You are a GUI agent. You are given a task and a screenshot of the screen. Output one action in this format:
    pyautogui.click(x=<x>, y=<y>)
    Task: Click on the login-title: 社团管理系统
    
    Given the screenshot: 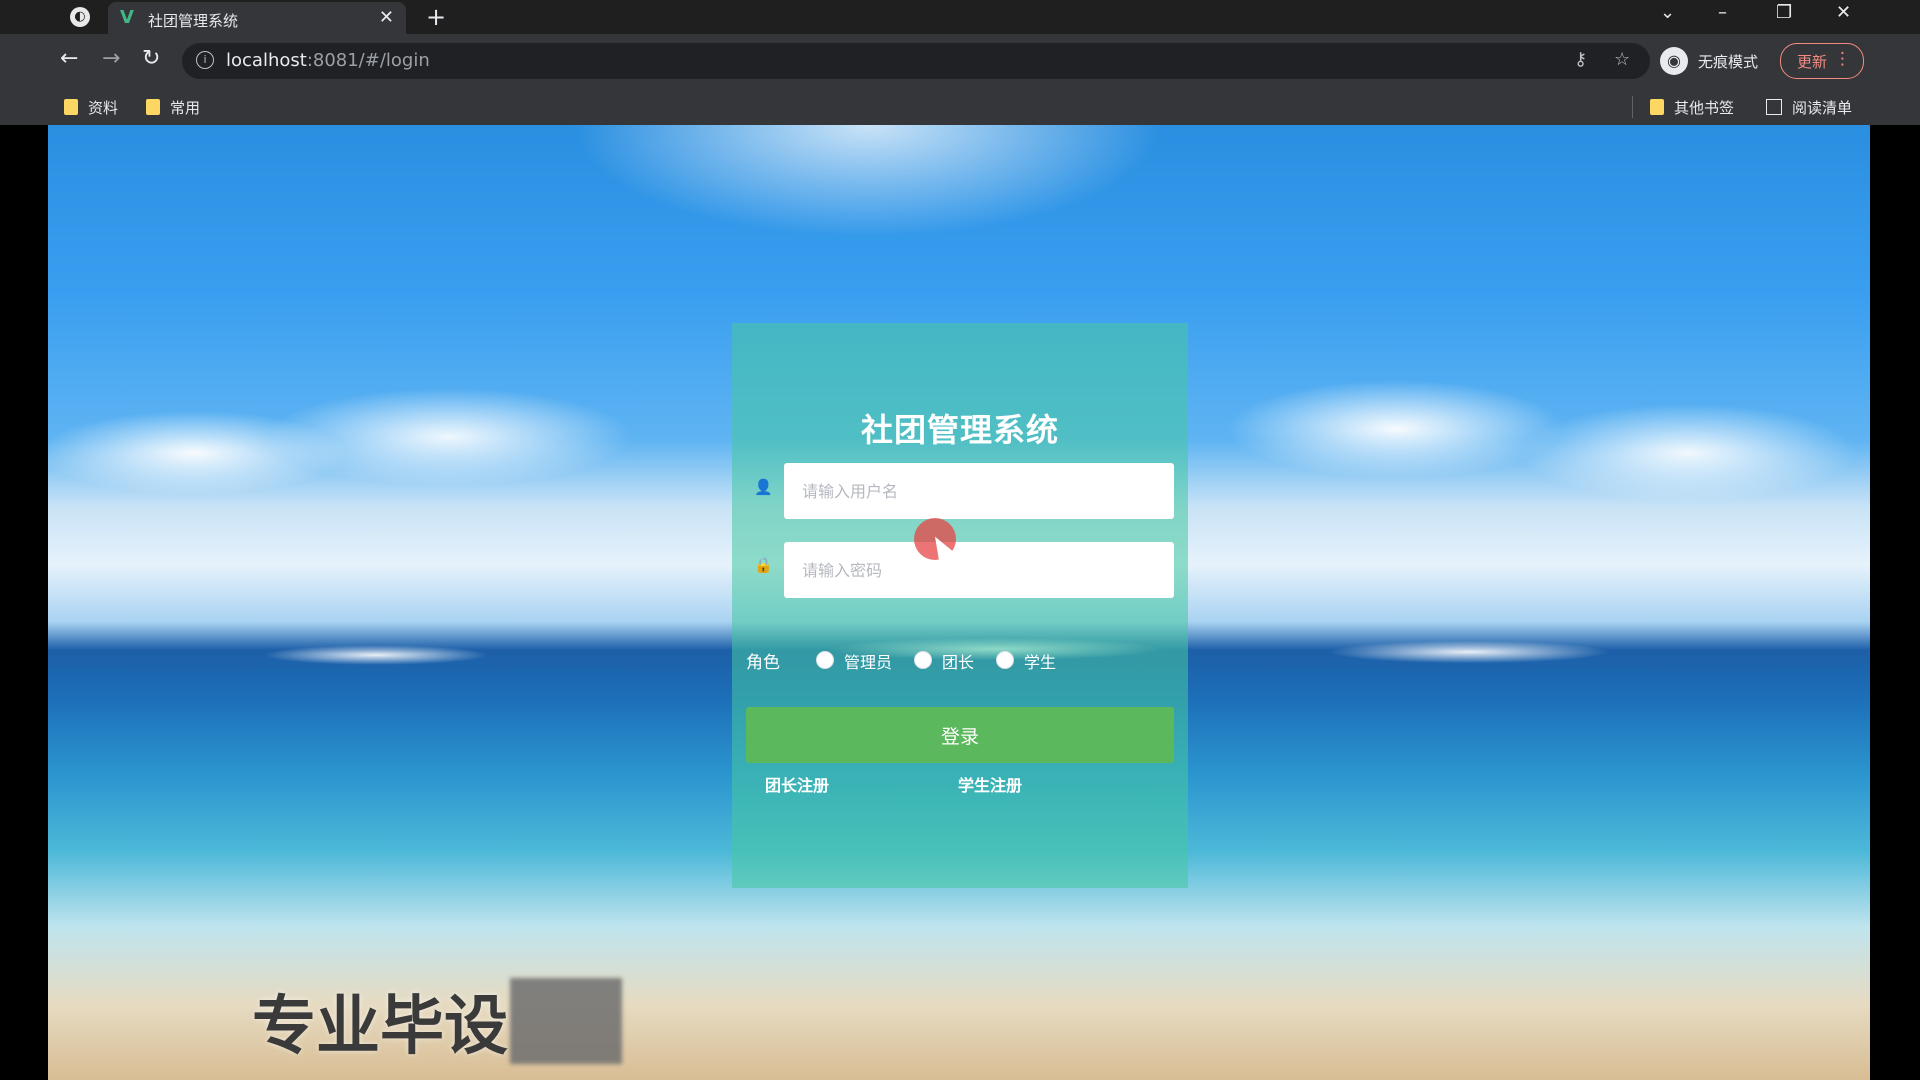 What is the action you would take?
    pyautogui.click(x=959, y=430)
    